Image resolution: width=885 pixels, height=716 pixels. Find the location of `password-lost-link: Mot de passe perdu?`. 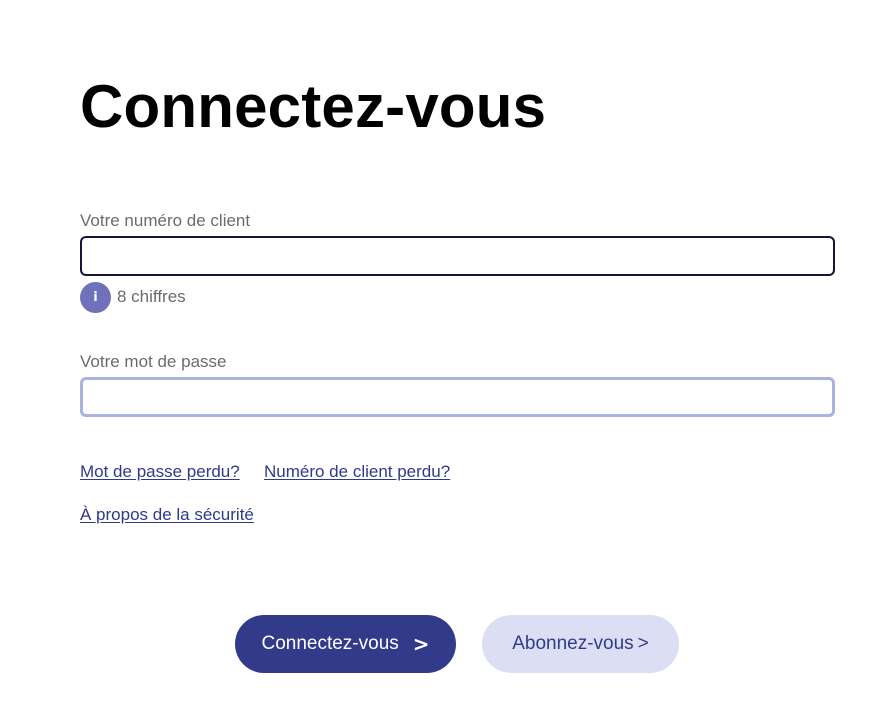

password-lost-link: Mot de passe perdu? is located at coordinates (160, 472).